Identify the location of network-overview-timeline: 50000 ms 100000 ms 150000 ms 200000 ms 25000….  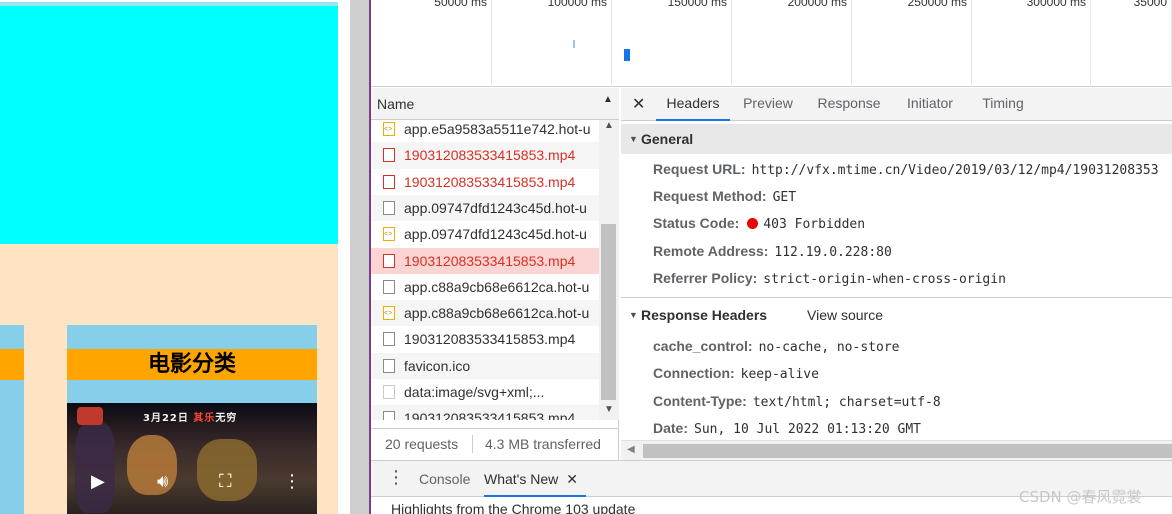
(771, 43).